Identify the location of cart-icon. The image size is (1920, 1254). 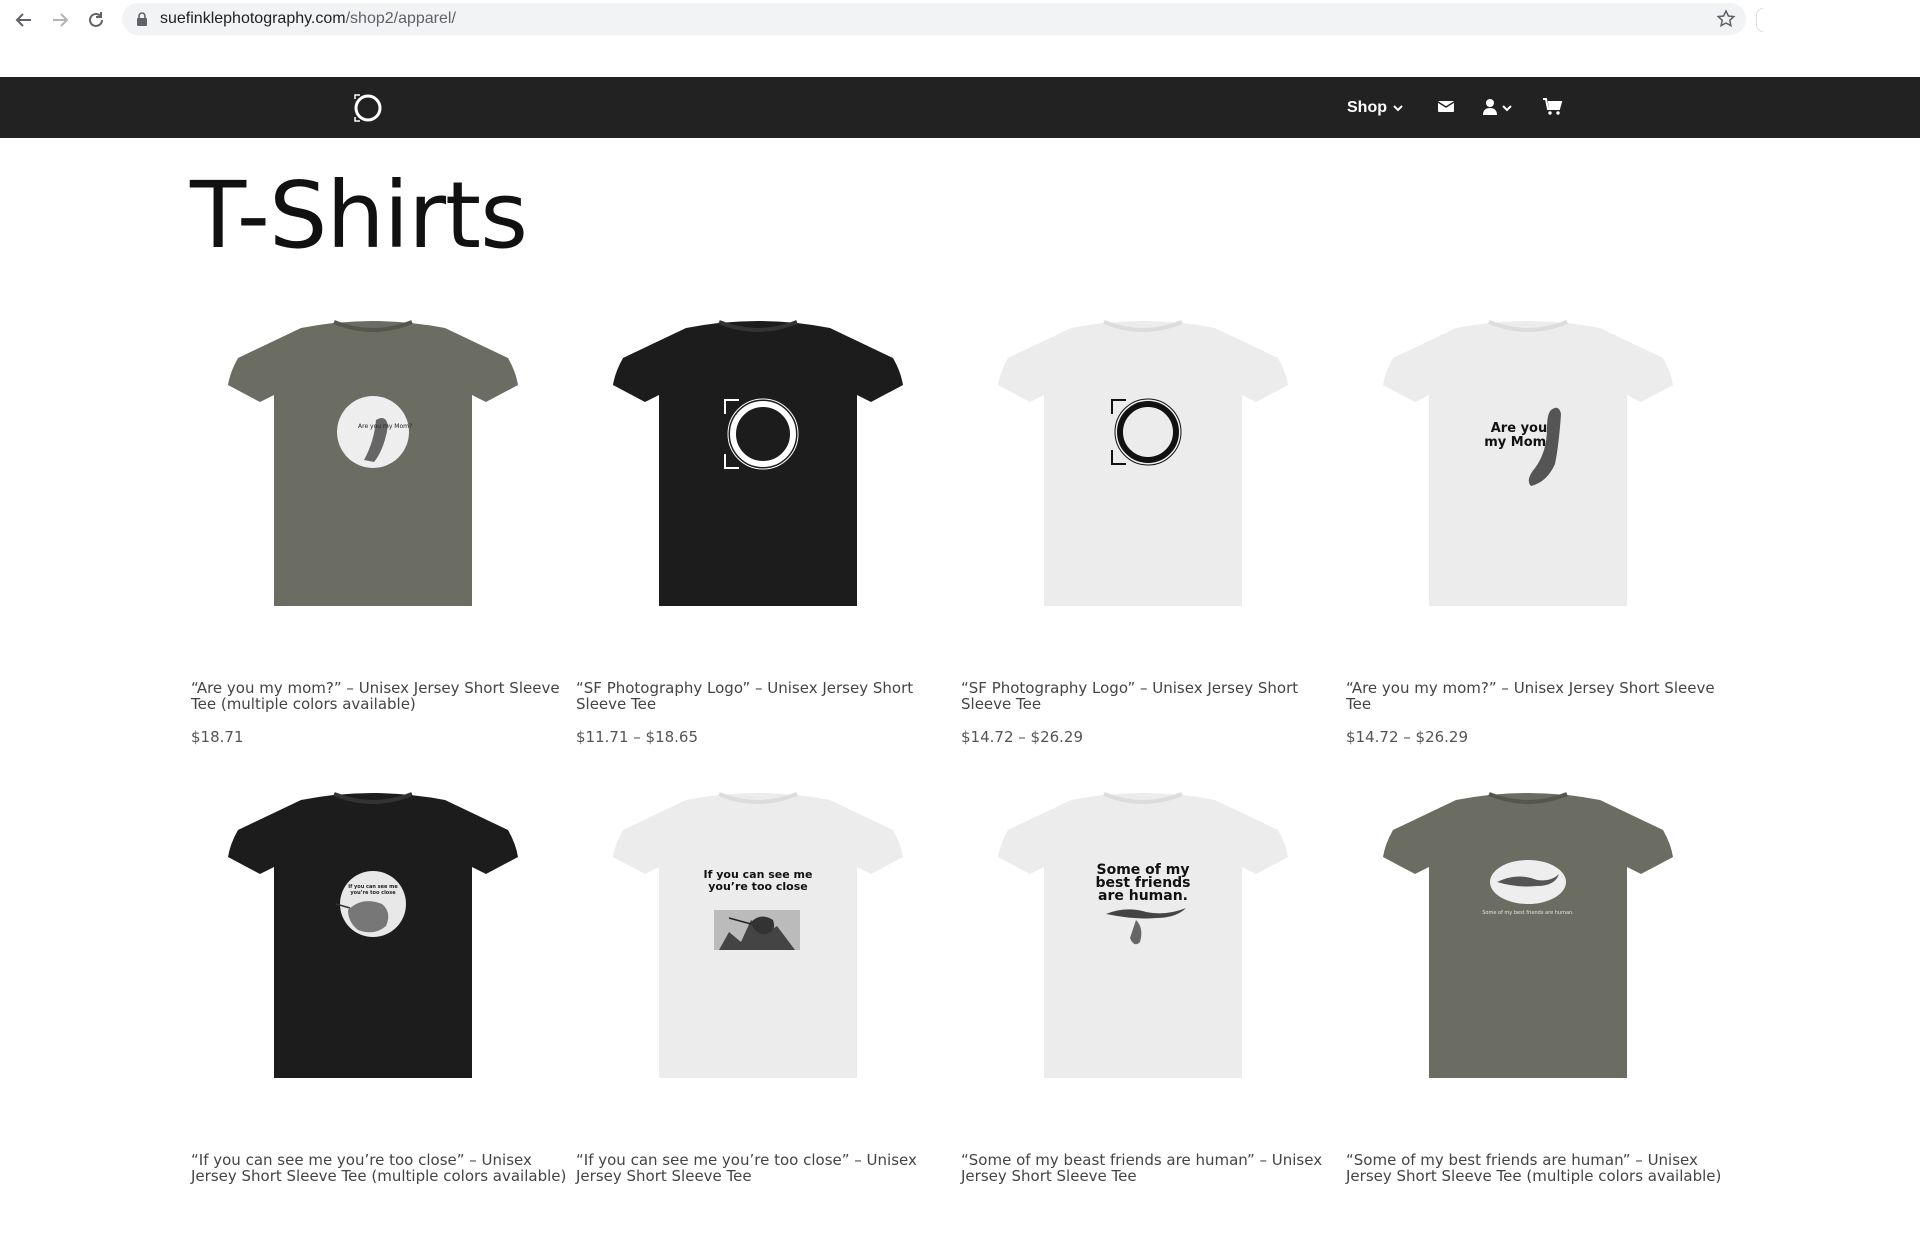
(1553, 109).